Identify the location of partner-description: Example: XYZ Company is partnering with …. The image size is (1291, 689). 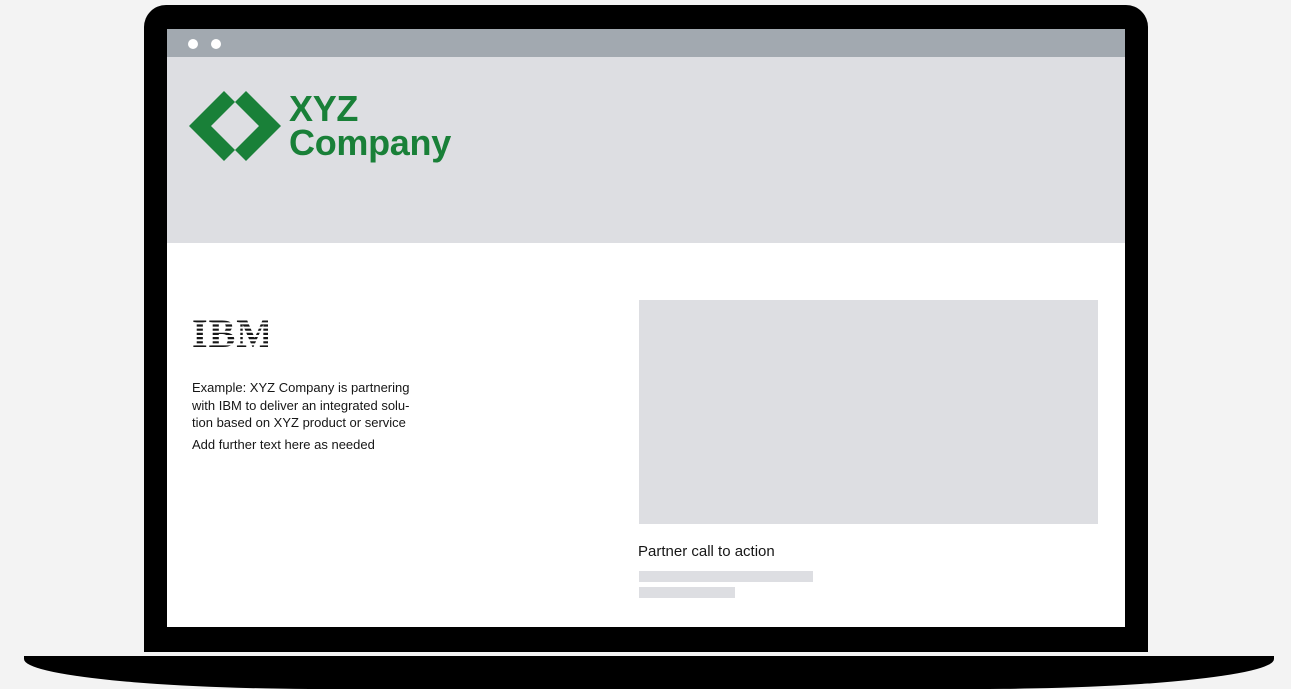
(332, 416).